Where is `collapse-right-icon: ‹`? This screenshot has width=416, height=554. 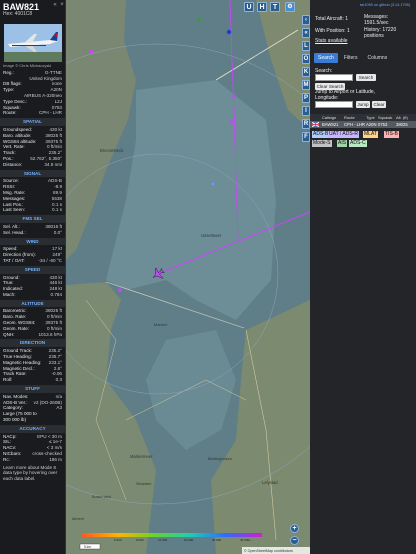
collapse-right-icon: ‹ is located at coordinates (306, 20).